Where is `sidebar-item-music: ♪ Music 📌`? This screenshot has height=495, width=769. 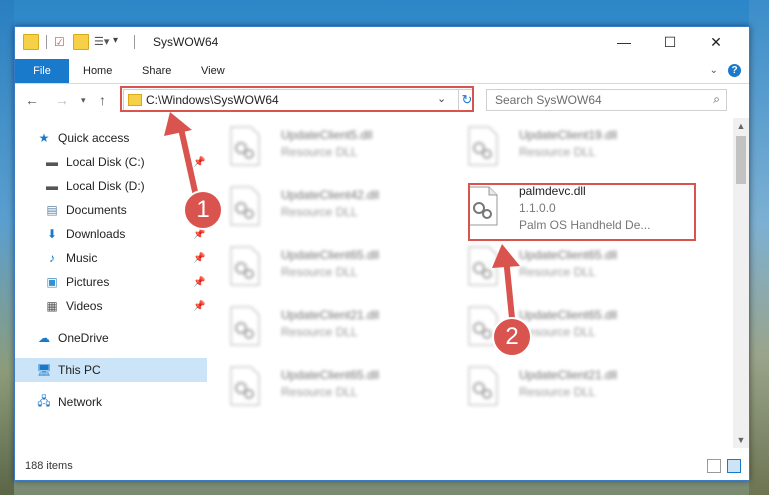 sidebar-item-music: ♪ Music 📌 is located at coordinates (111, 258).